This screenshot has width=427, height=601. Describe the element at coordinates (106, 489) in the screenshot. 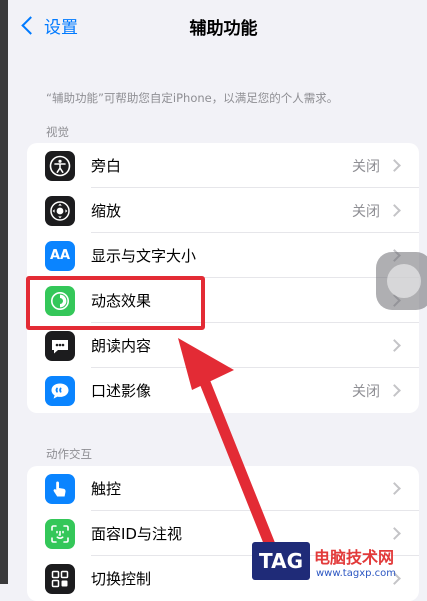

I see `row-label: 触控` at that location.